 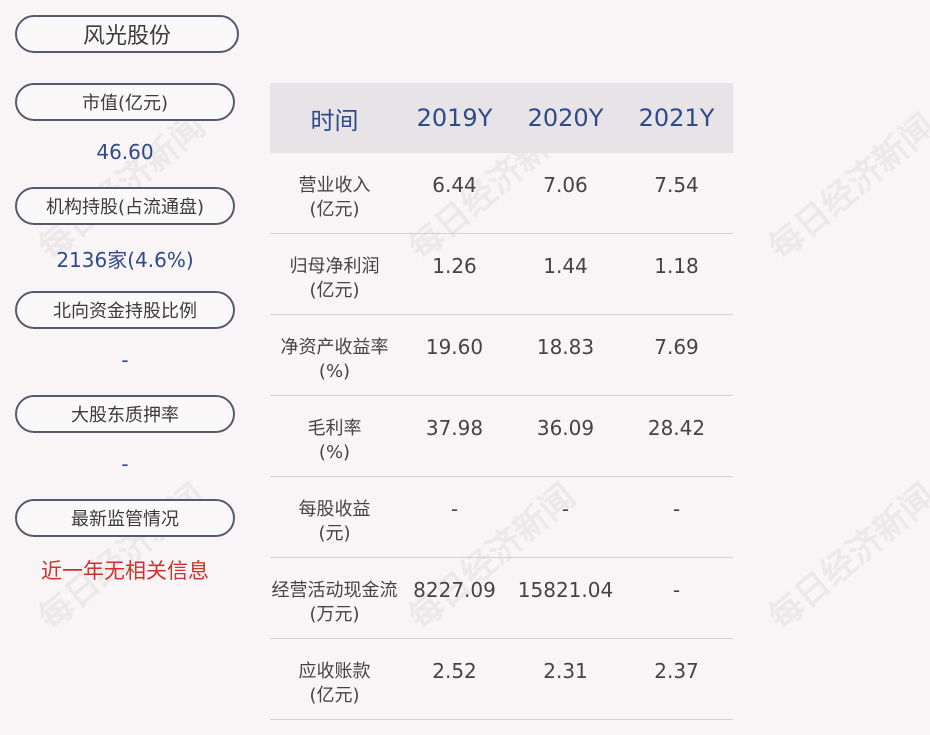 I want to click on cell-value: 1.44, so click(x=565, y=266).